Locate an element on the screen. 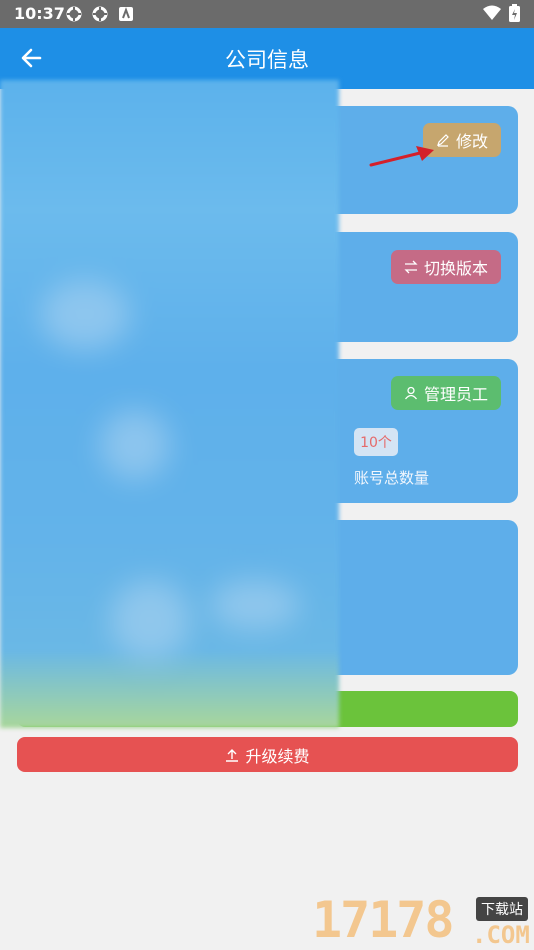 The image size is (534, 950). watermark-number: 17178 is located at coordinates (383, 920).